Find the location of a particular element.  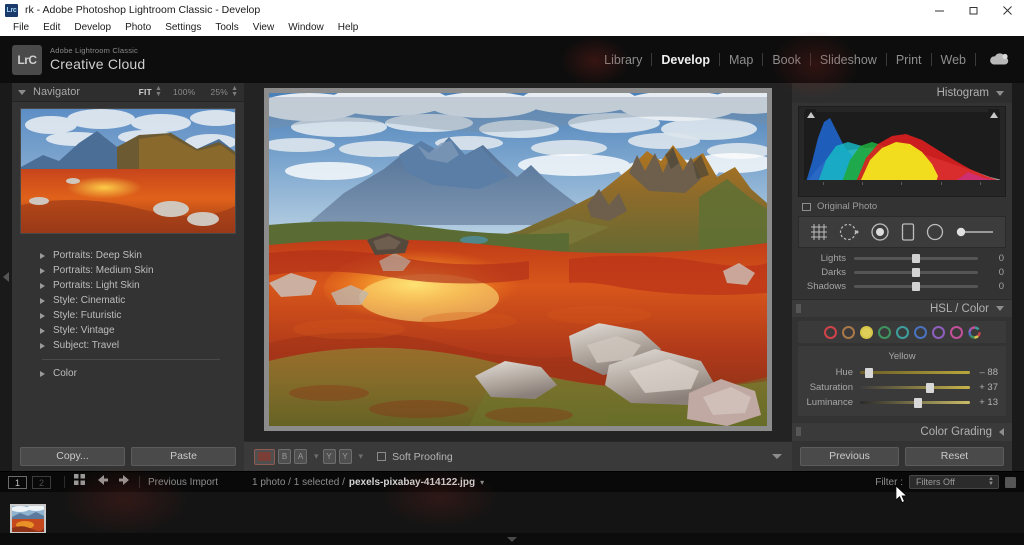

swatch-red is located at coordinates (830, 332).